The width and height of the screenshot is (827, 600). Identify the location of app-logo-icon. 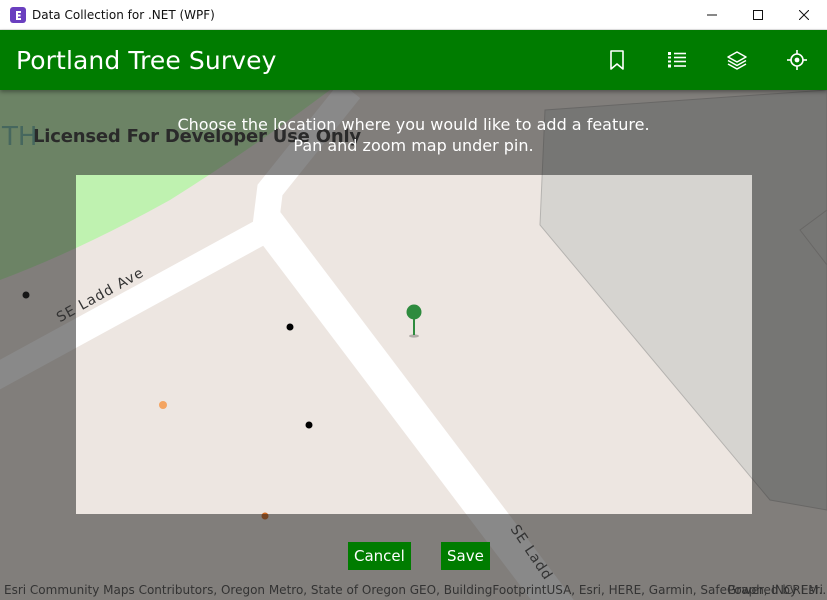
(18, 14).